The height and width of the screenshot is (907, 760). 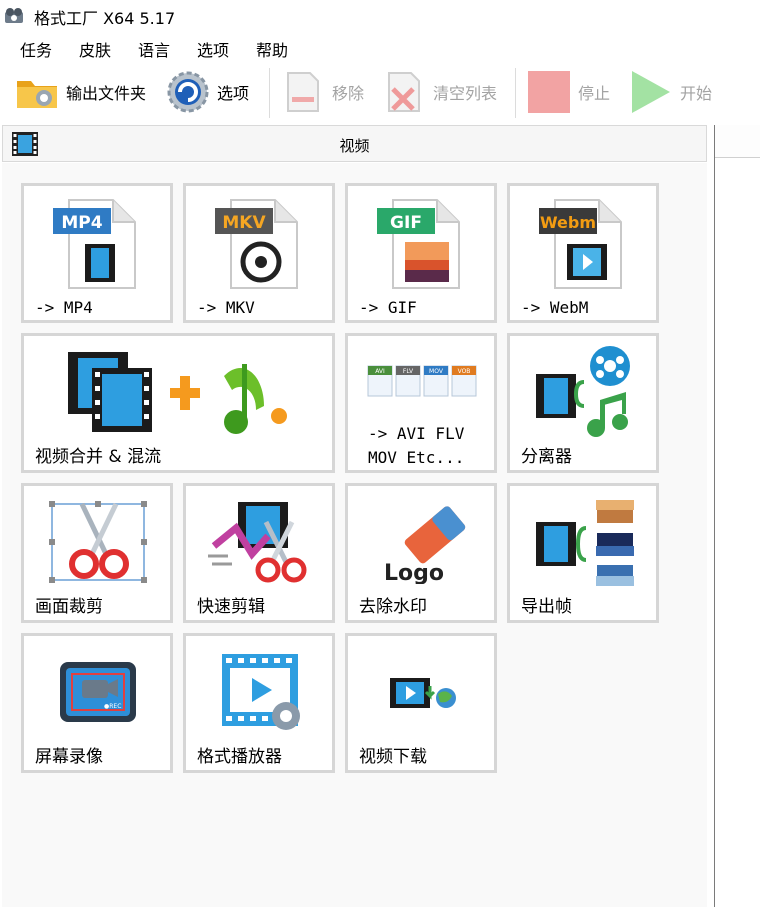 What do you see at coordinates (404, 92) in the screenshot?
I see `clear-list-icon` at bounding box center [404, 92].